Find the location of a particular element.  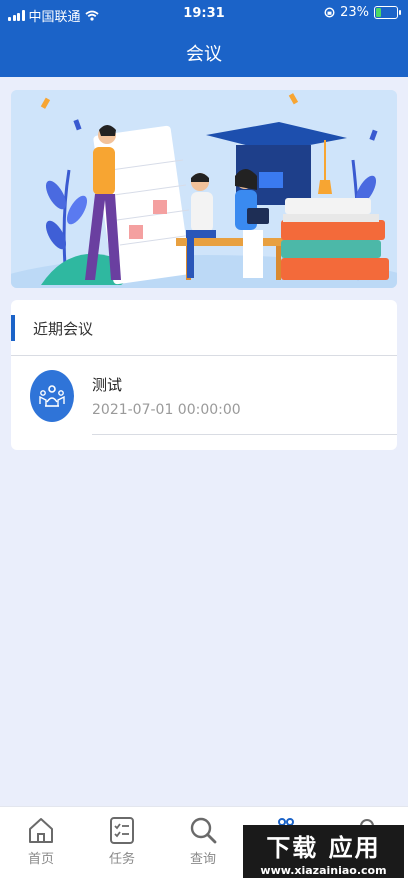

app-header: 中国联通 19:31 23% 会议 is located at coordinates (204, 38).